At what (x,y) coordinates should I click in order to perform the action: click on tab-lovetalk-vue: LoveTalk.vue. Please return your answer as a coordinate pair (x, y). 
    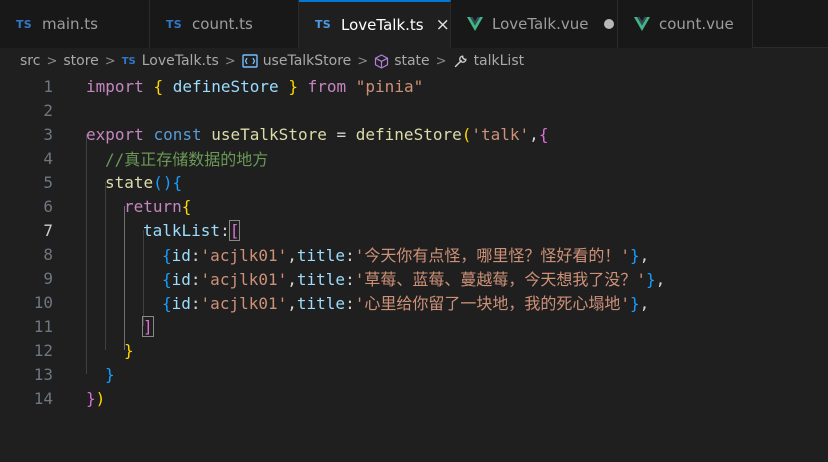
    Looking at the image, I should click on (534, 24).